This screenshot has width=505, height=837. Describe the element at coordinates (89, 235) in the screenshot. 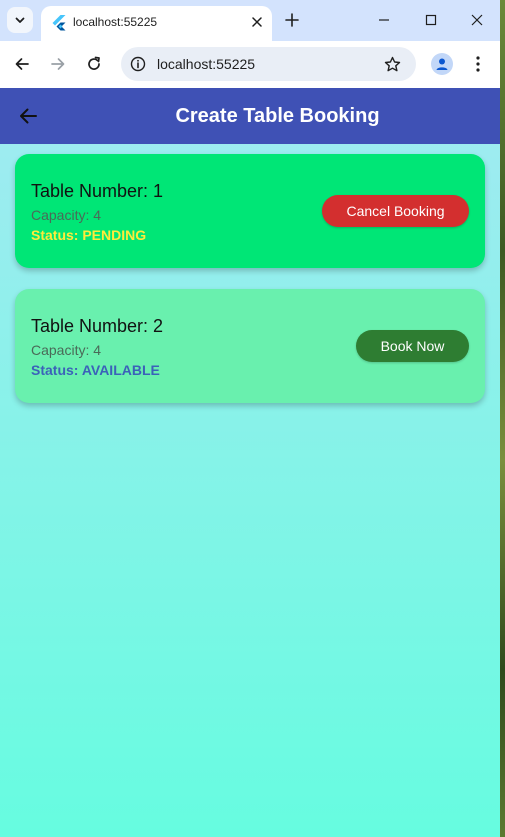

I see `table-status: Status: PENDING` at that location.